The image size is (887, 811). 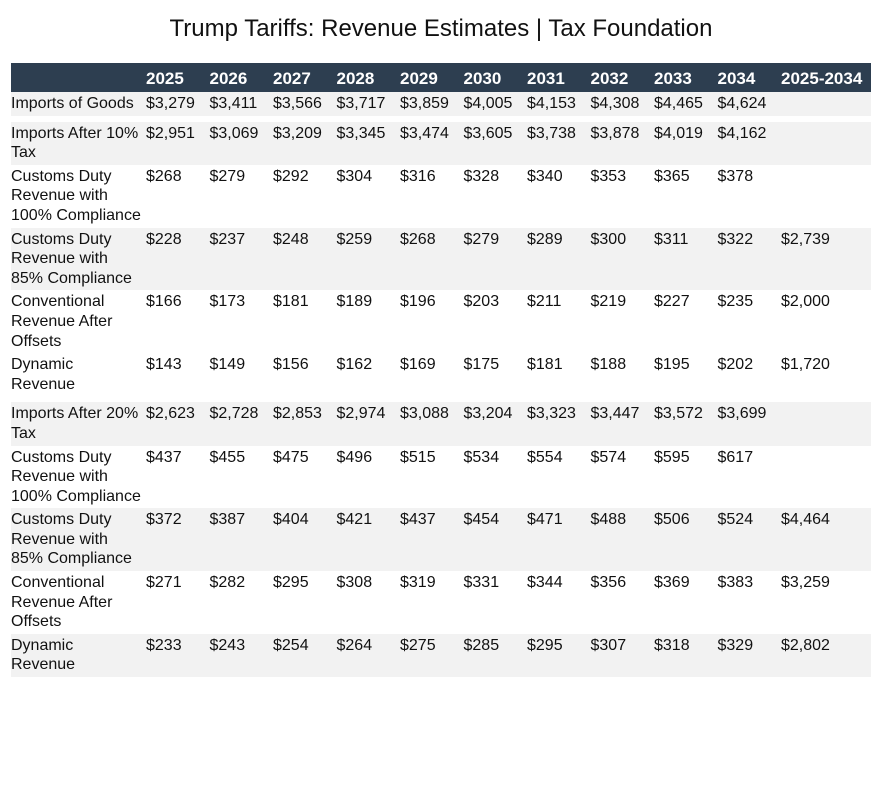 What do you see at coordinates (554, 77) in the screenshot?
I see `column-header-year: 2031` at bounding box center [554, 77].